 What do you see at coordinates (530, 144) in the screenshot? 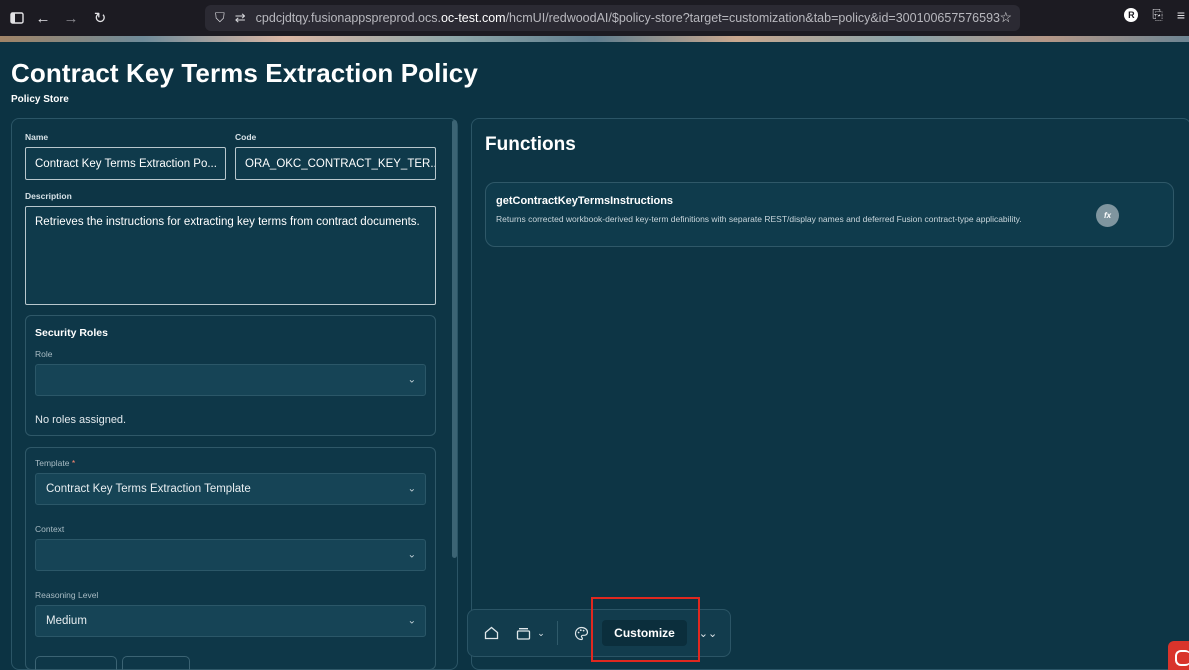
I see `functions-title: Functions` at bounding box center [530, 144].